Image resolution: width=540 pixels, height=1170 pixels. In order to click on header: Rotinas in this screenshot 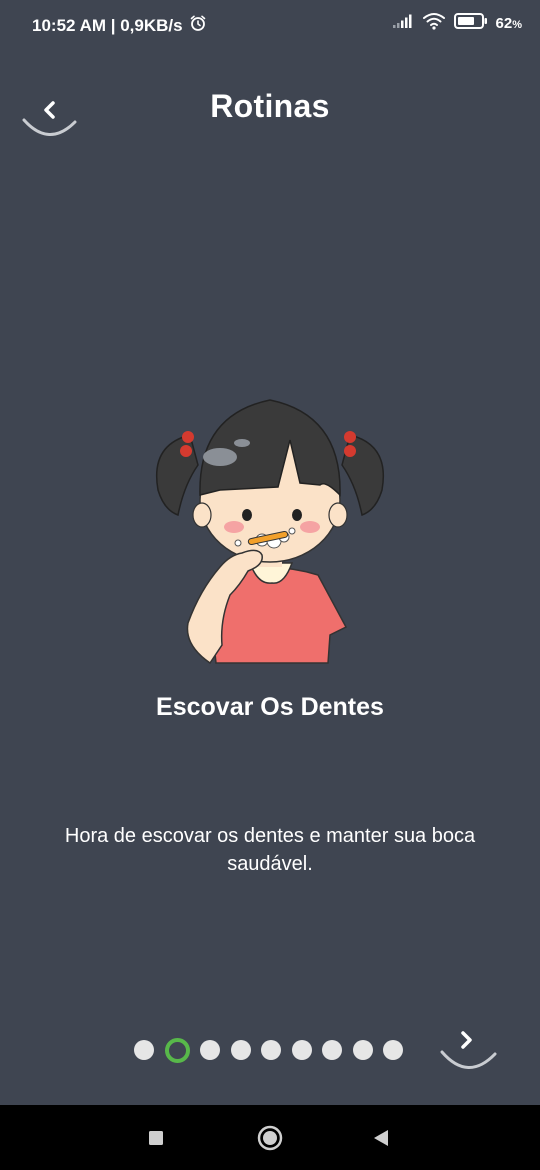, I will do `click(270, 110)`.